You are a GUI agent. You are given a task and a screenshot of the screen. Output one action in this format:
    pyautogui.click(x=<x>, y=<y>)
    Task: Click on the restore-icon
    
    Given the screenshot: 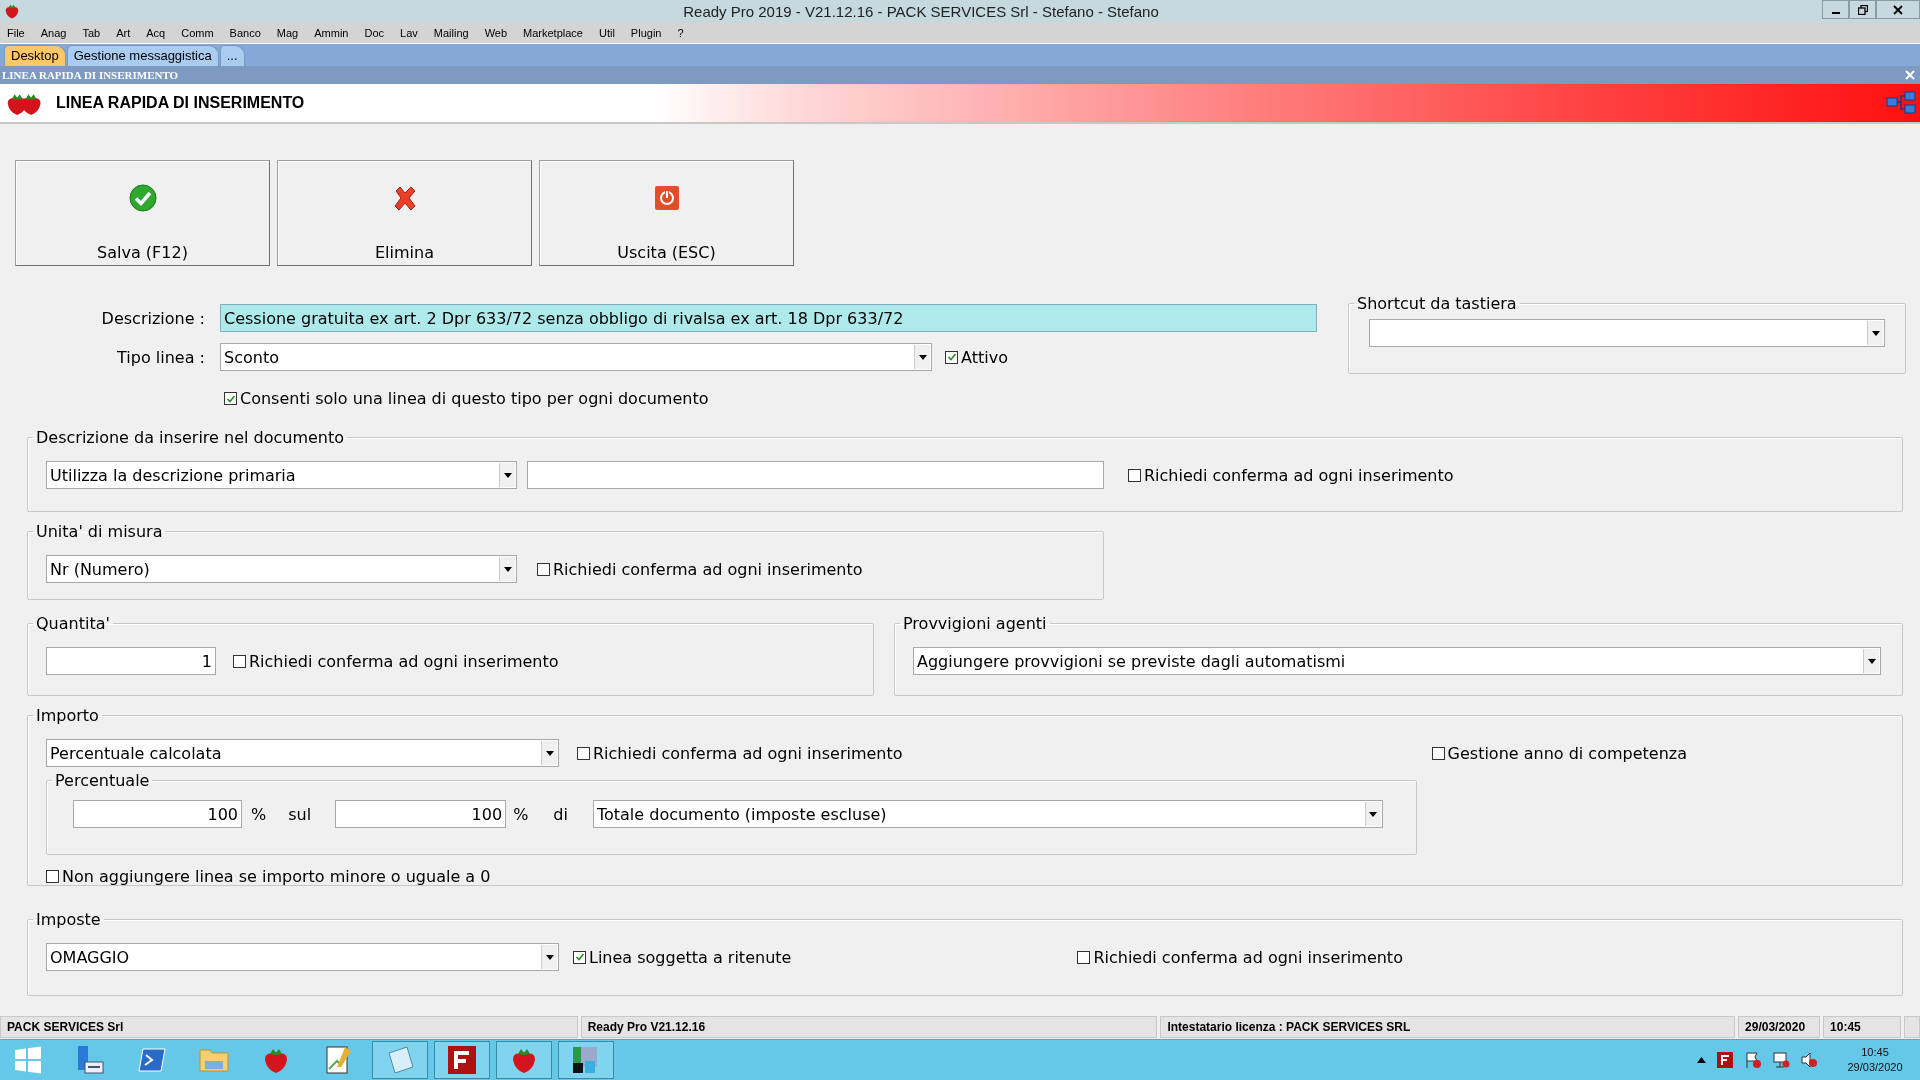 What is the action you would take?
    pyautogui.click(x=1862, y=9)
    